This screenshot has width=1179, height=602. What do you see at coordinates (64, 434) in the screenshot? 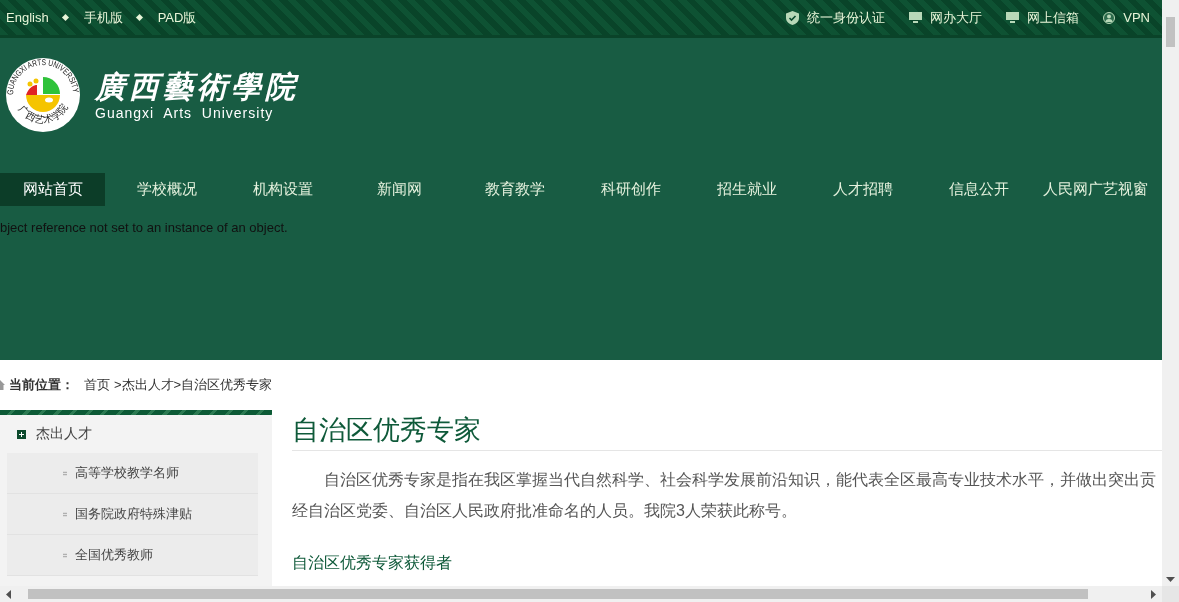
I see `sidebar-heading: 杰出人才` at bounding box center [64, 434].